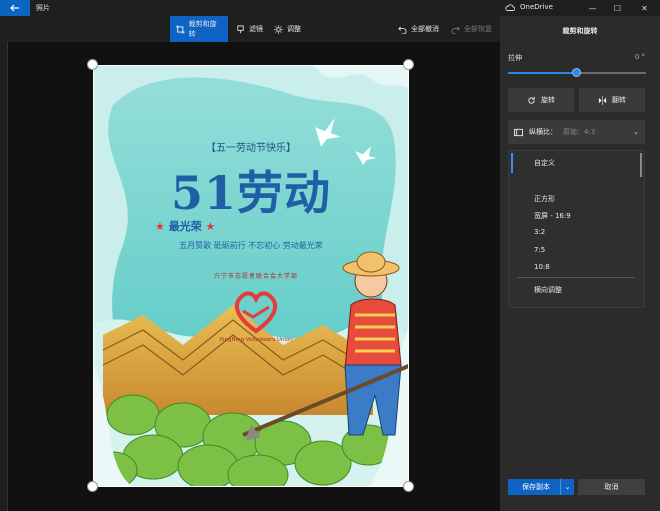  I want to click on poster-subtitle-text: 最光荣, so click(185, 226).